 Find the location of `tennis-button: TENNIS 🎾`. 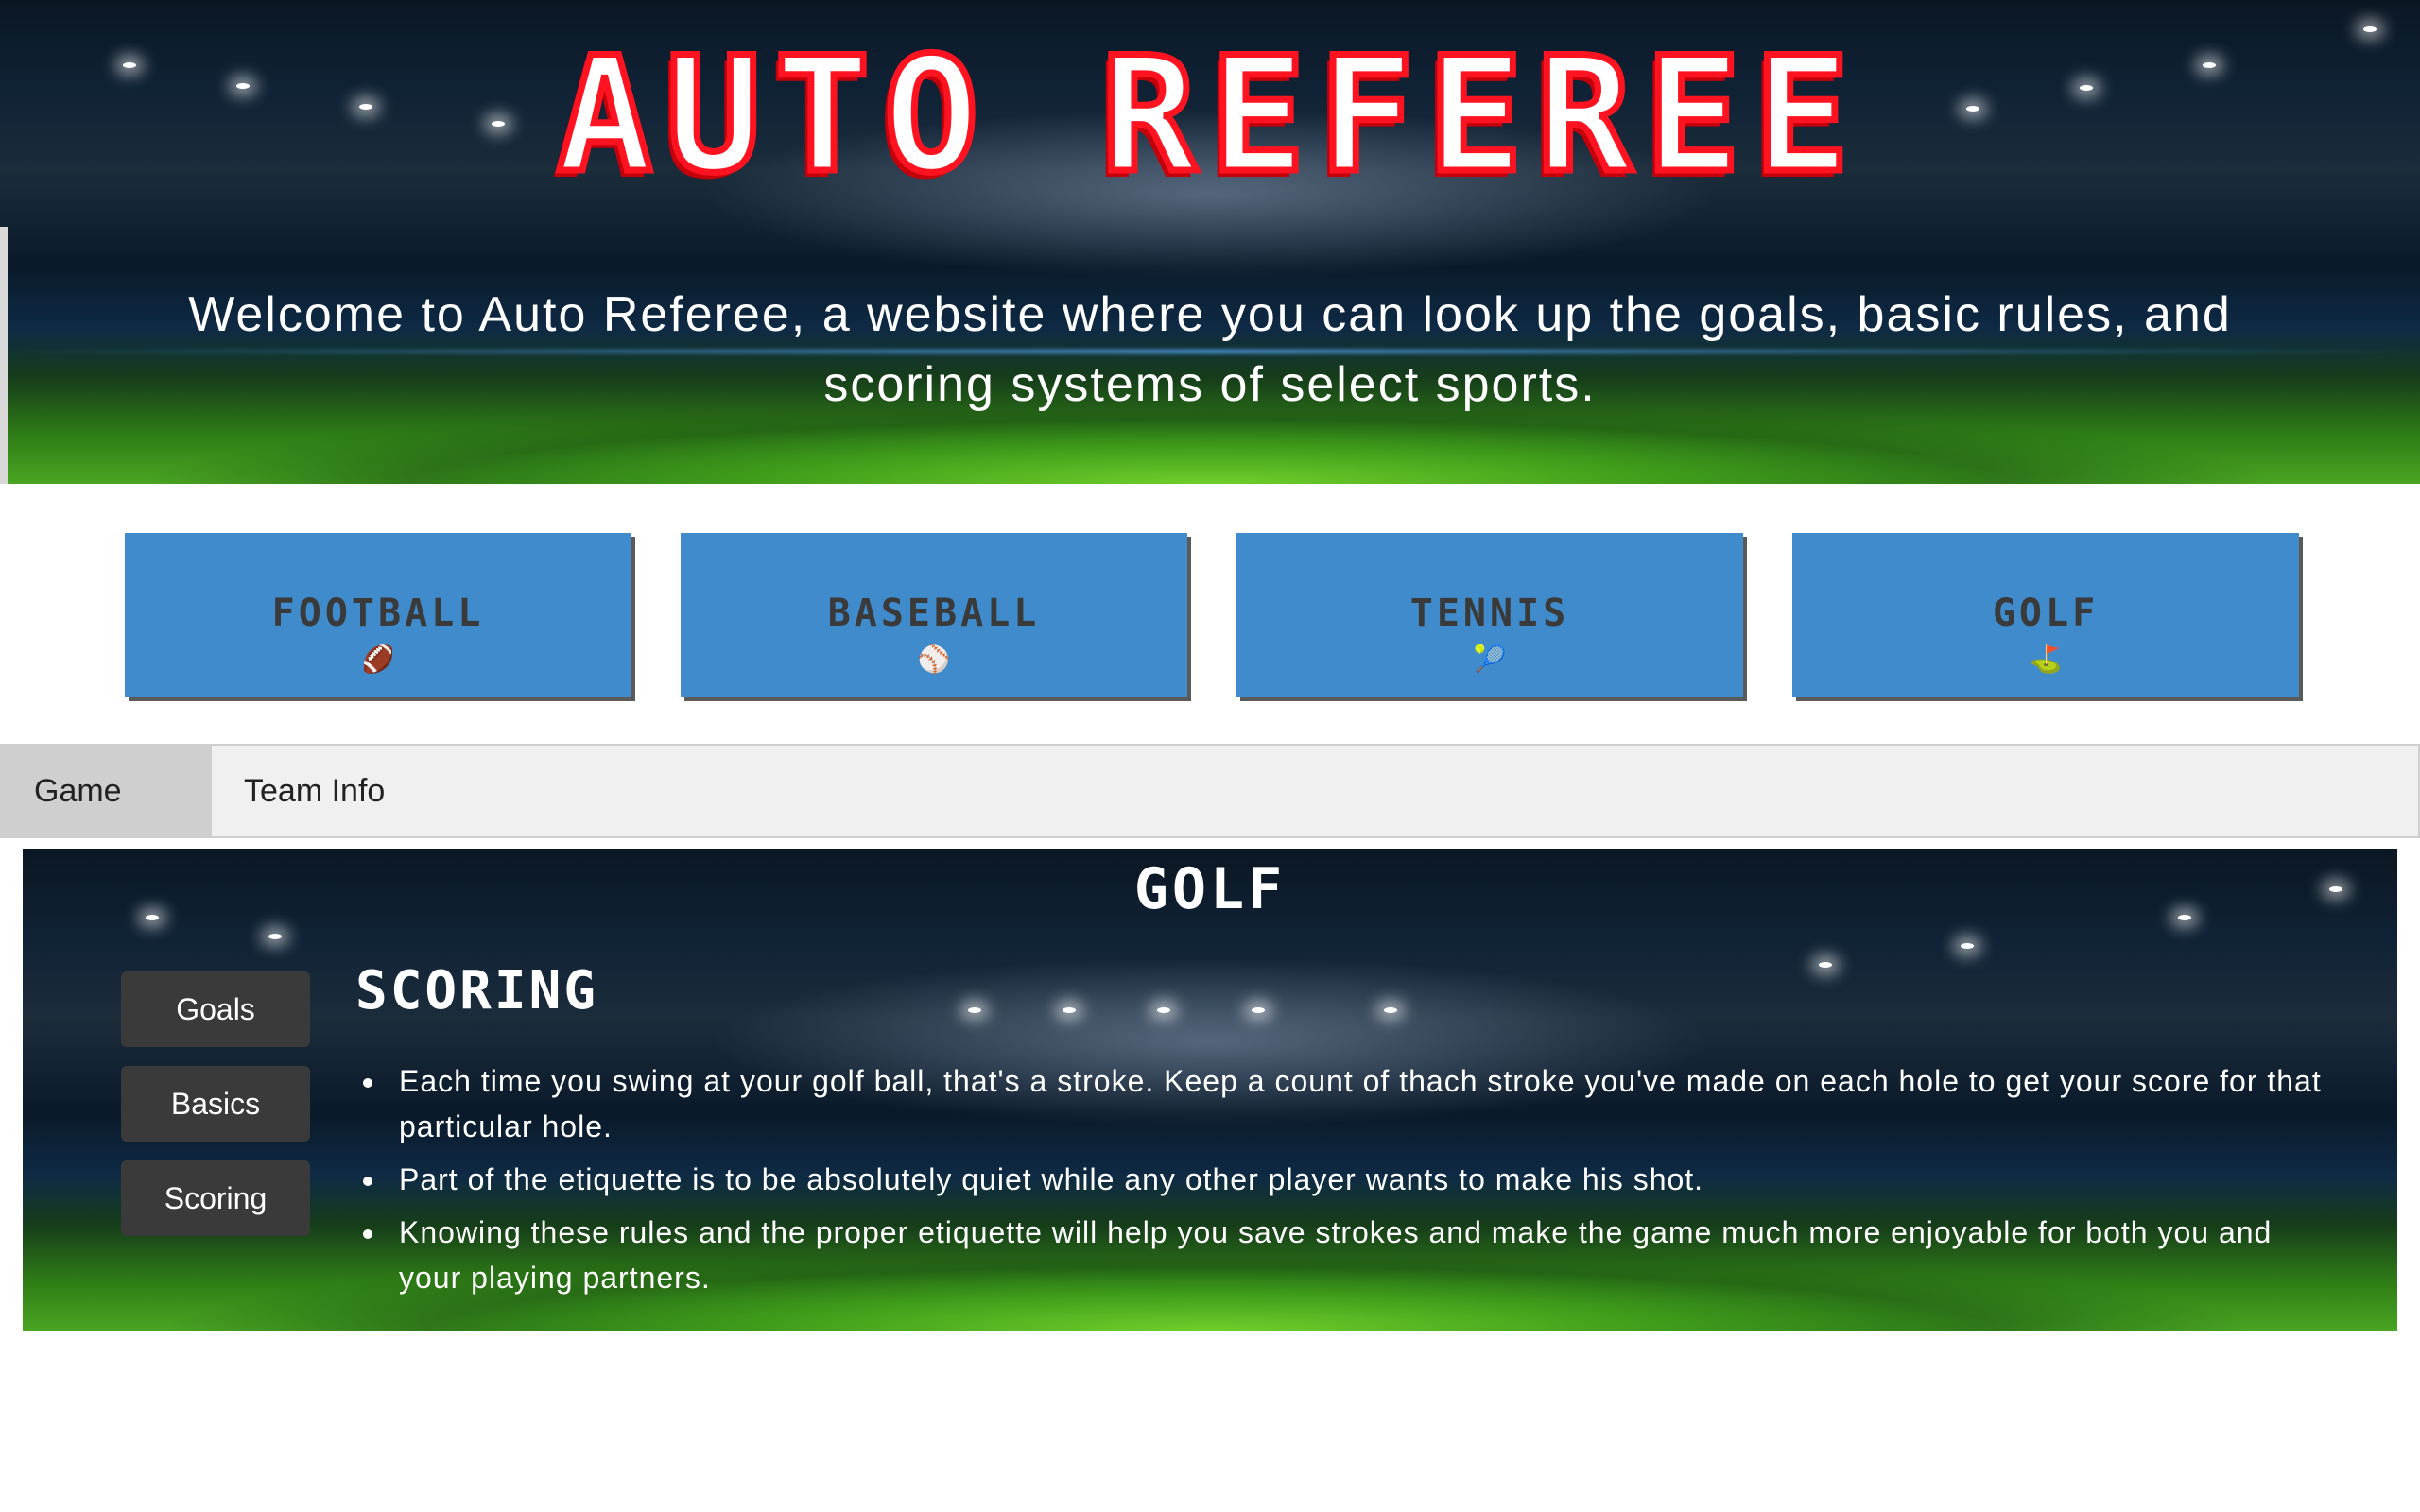

tennis-button: TENNIS 🎾 is located at coordinates (1489, 615).